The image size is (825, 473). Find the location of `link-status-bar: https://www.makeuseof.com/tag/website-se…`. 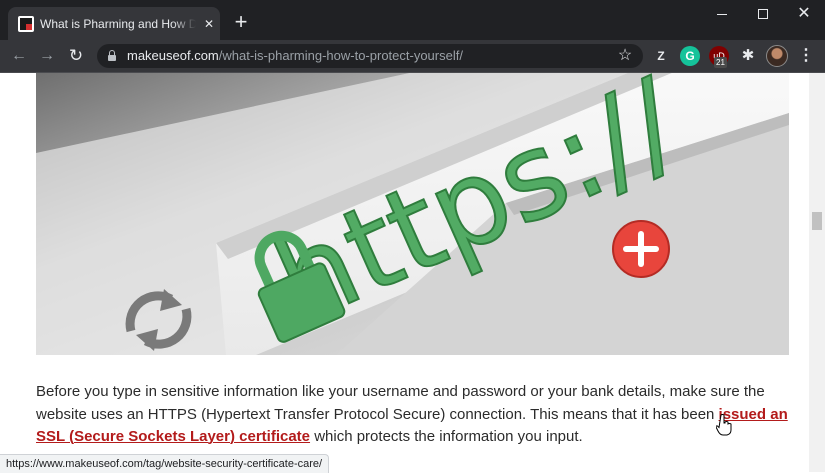

link-status-bar: https://www.makeuseof.com/tag/website-se… is located at coordinates (165, 463).